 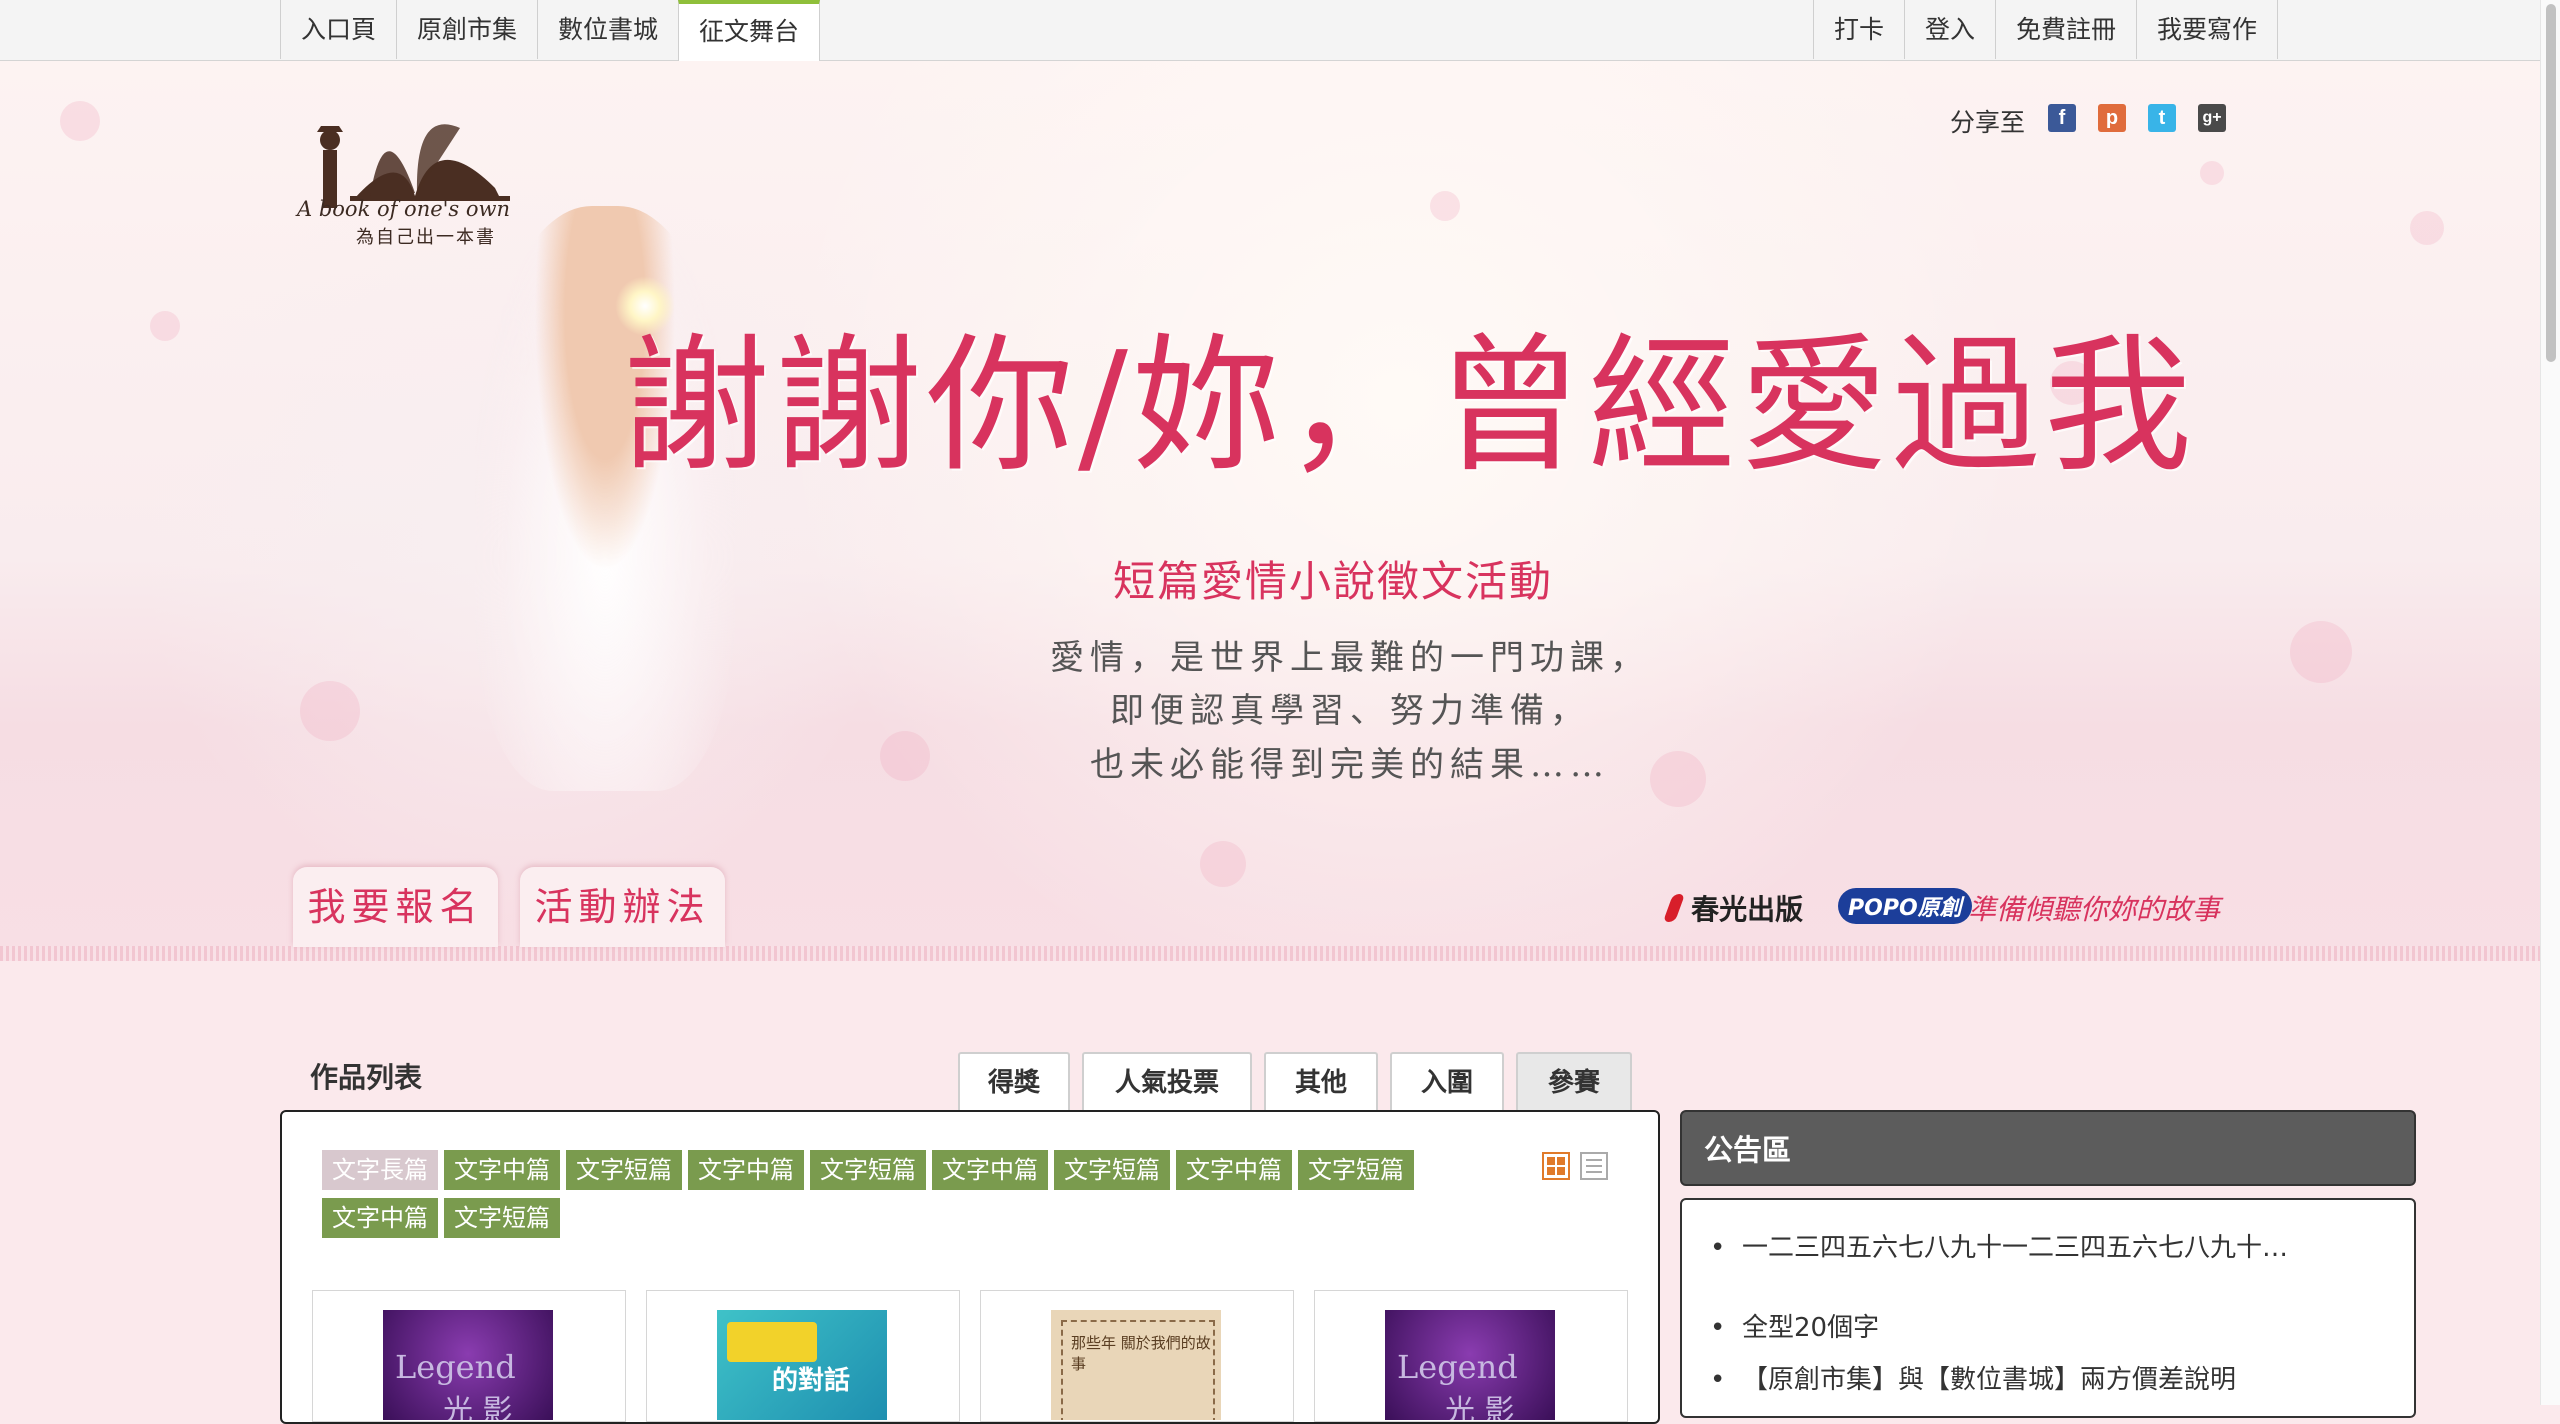 I want to click on nav-home: 入口頁, so click(x=338, y=29).